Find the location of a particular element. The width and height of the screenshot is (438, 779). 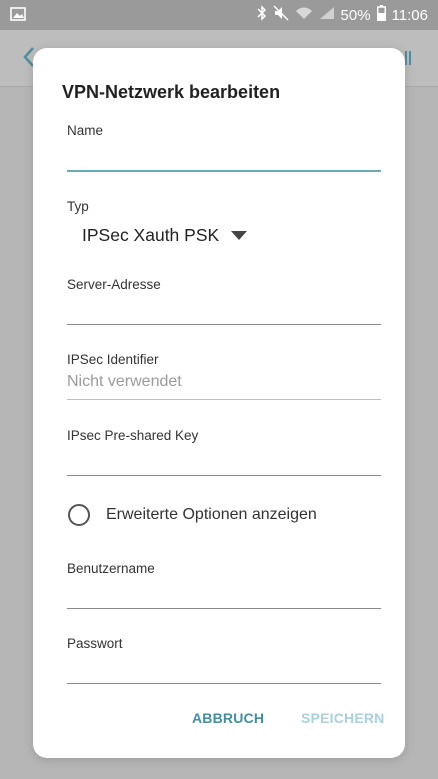

overflow-edge-icon is located at coordinates (408, 60).